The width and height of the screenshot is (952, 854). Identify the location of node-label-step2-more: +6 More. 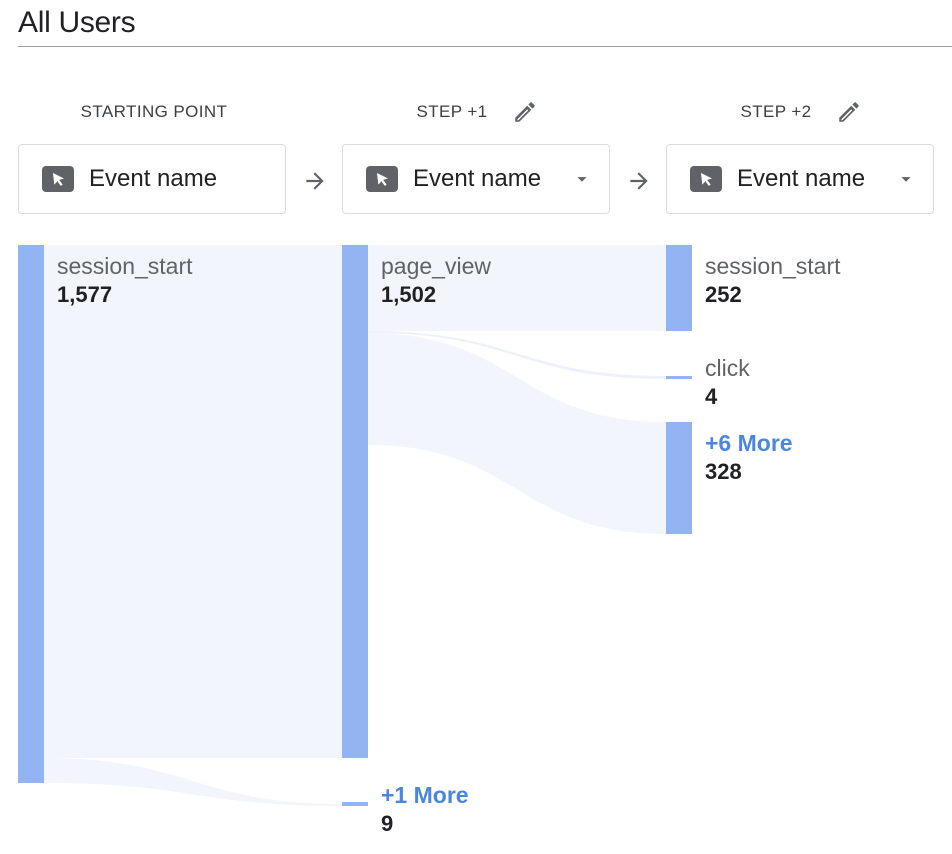
(749, 443).